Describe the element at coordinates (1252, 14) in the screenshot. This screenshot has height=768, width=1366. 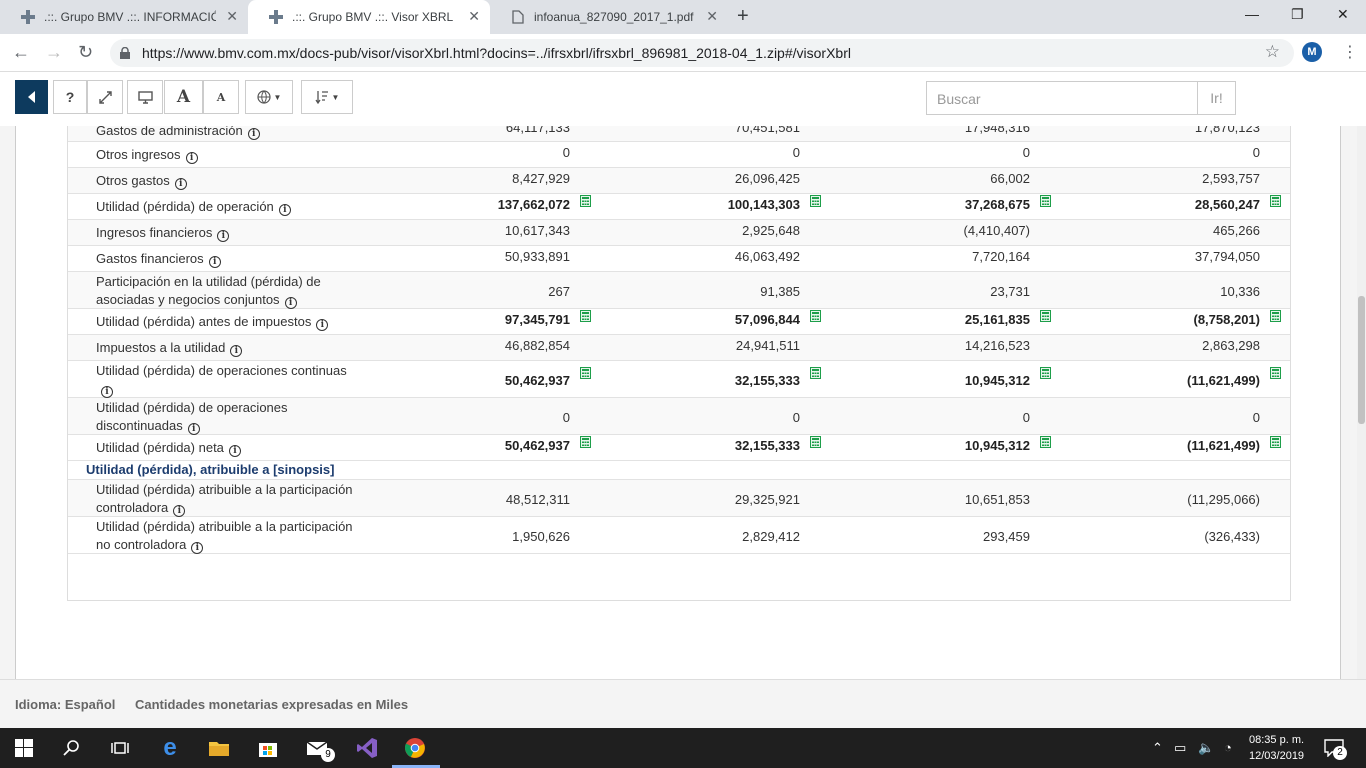
I see `minimize-icon: —` at that location.